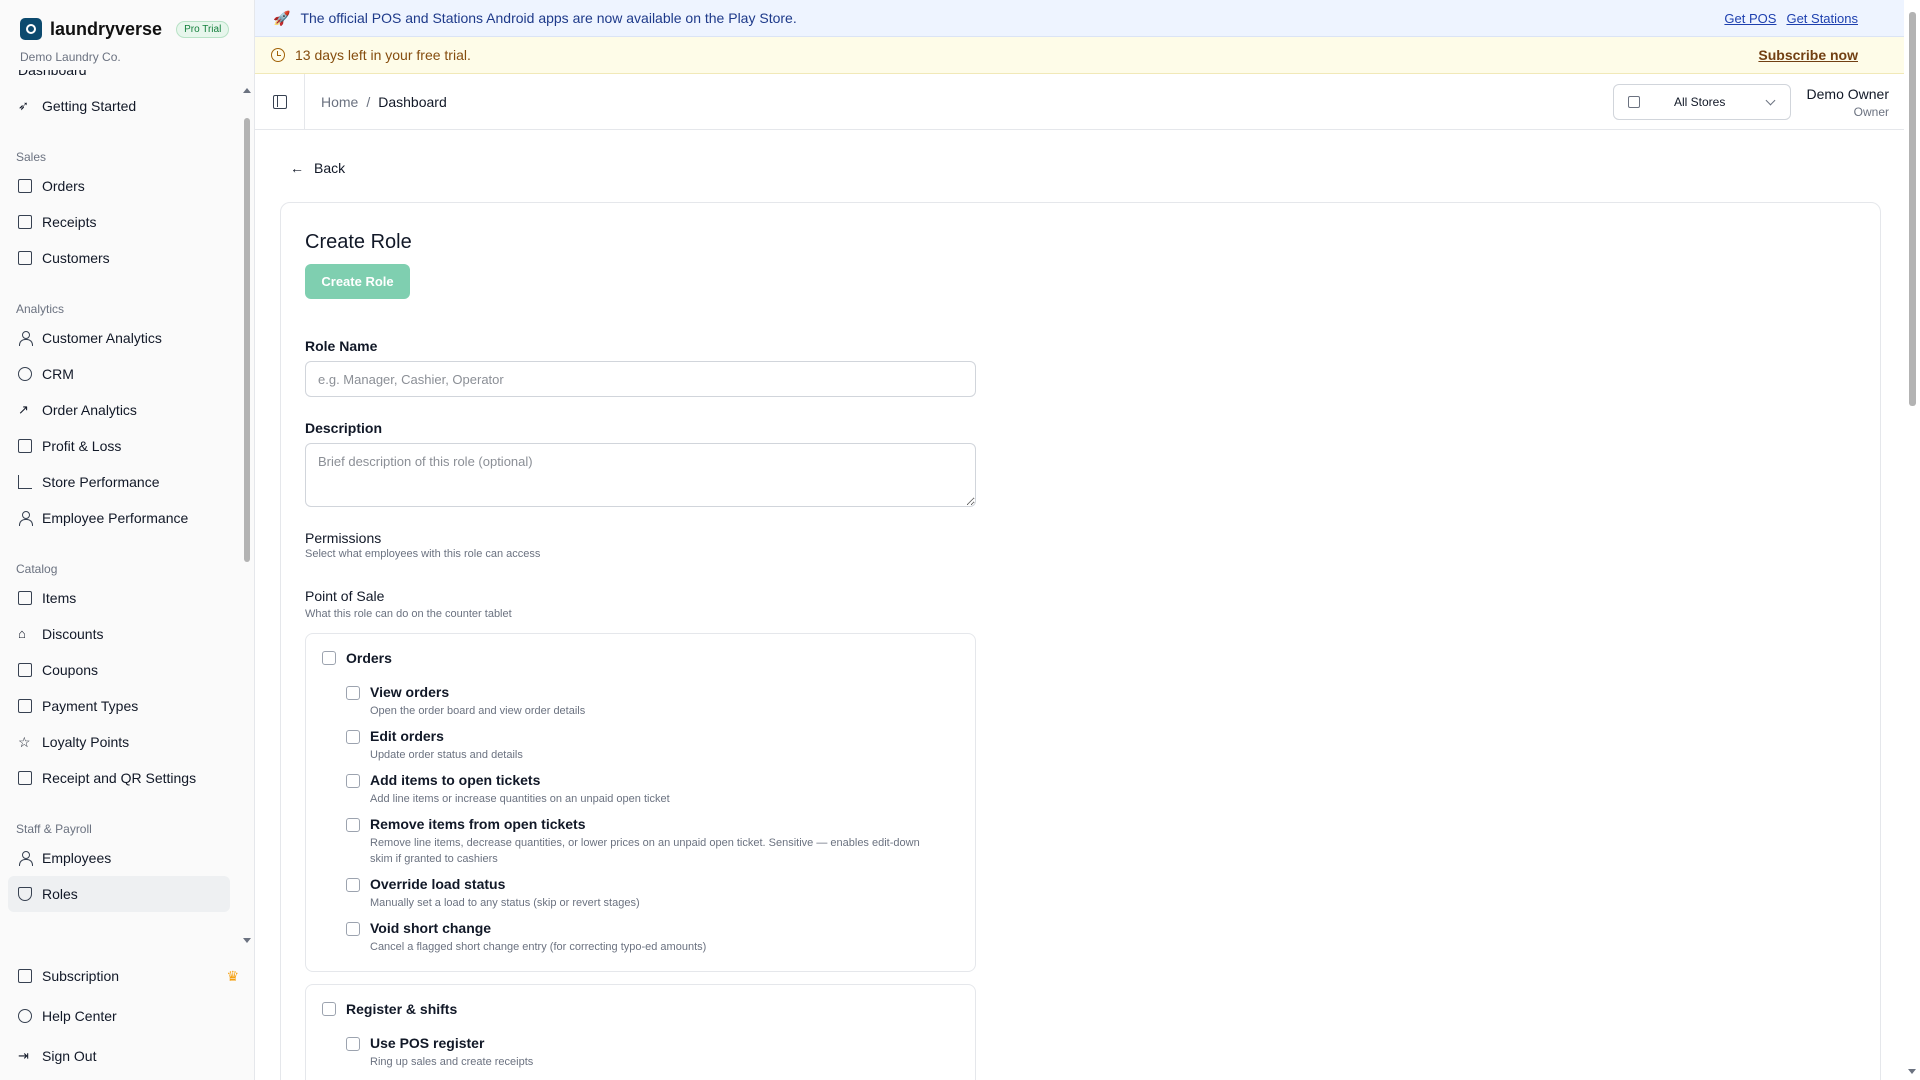 Image resolution: width=1920 pixels, height=1080 pixels. What do you see at coordinates (120, 634) in the screenshot?
I see `sidebar-item-discounts: ⌂ Discounts` at bounding box center [120, 634].